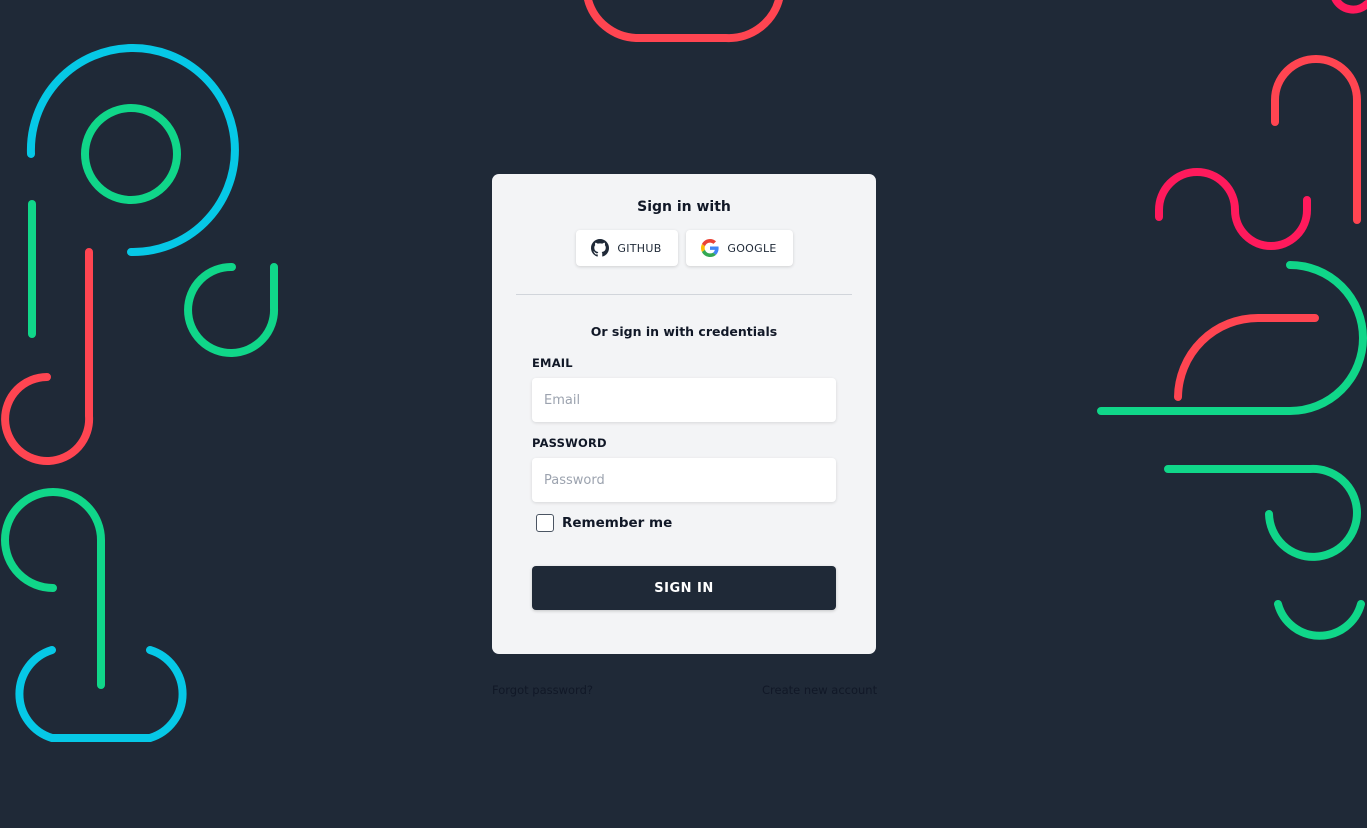  What do you see at coordinates (684, 400) in the screenshot?
I see `email-field` at bounding box center [684, 400].